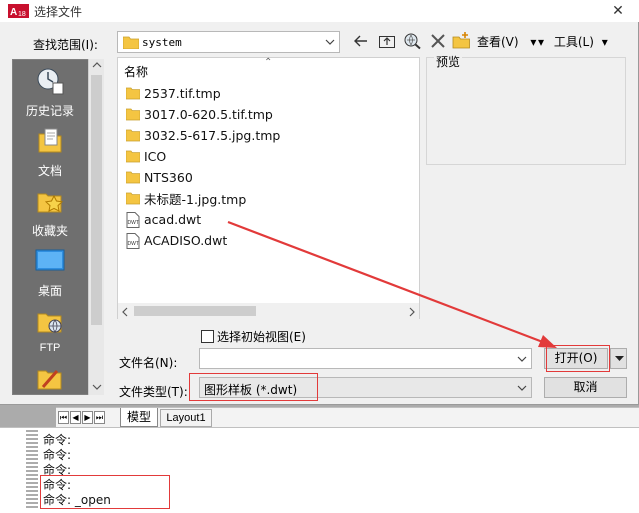 This screenshot has width=639, height=513. What do you see at coordinates (75, 417) in the screenshot?
I see `prev-tab-icon: ◀` at bounding box center [75, 417].